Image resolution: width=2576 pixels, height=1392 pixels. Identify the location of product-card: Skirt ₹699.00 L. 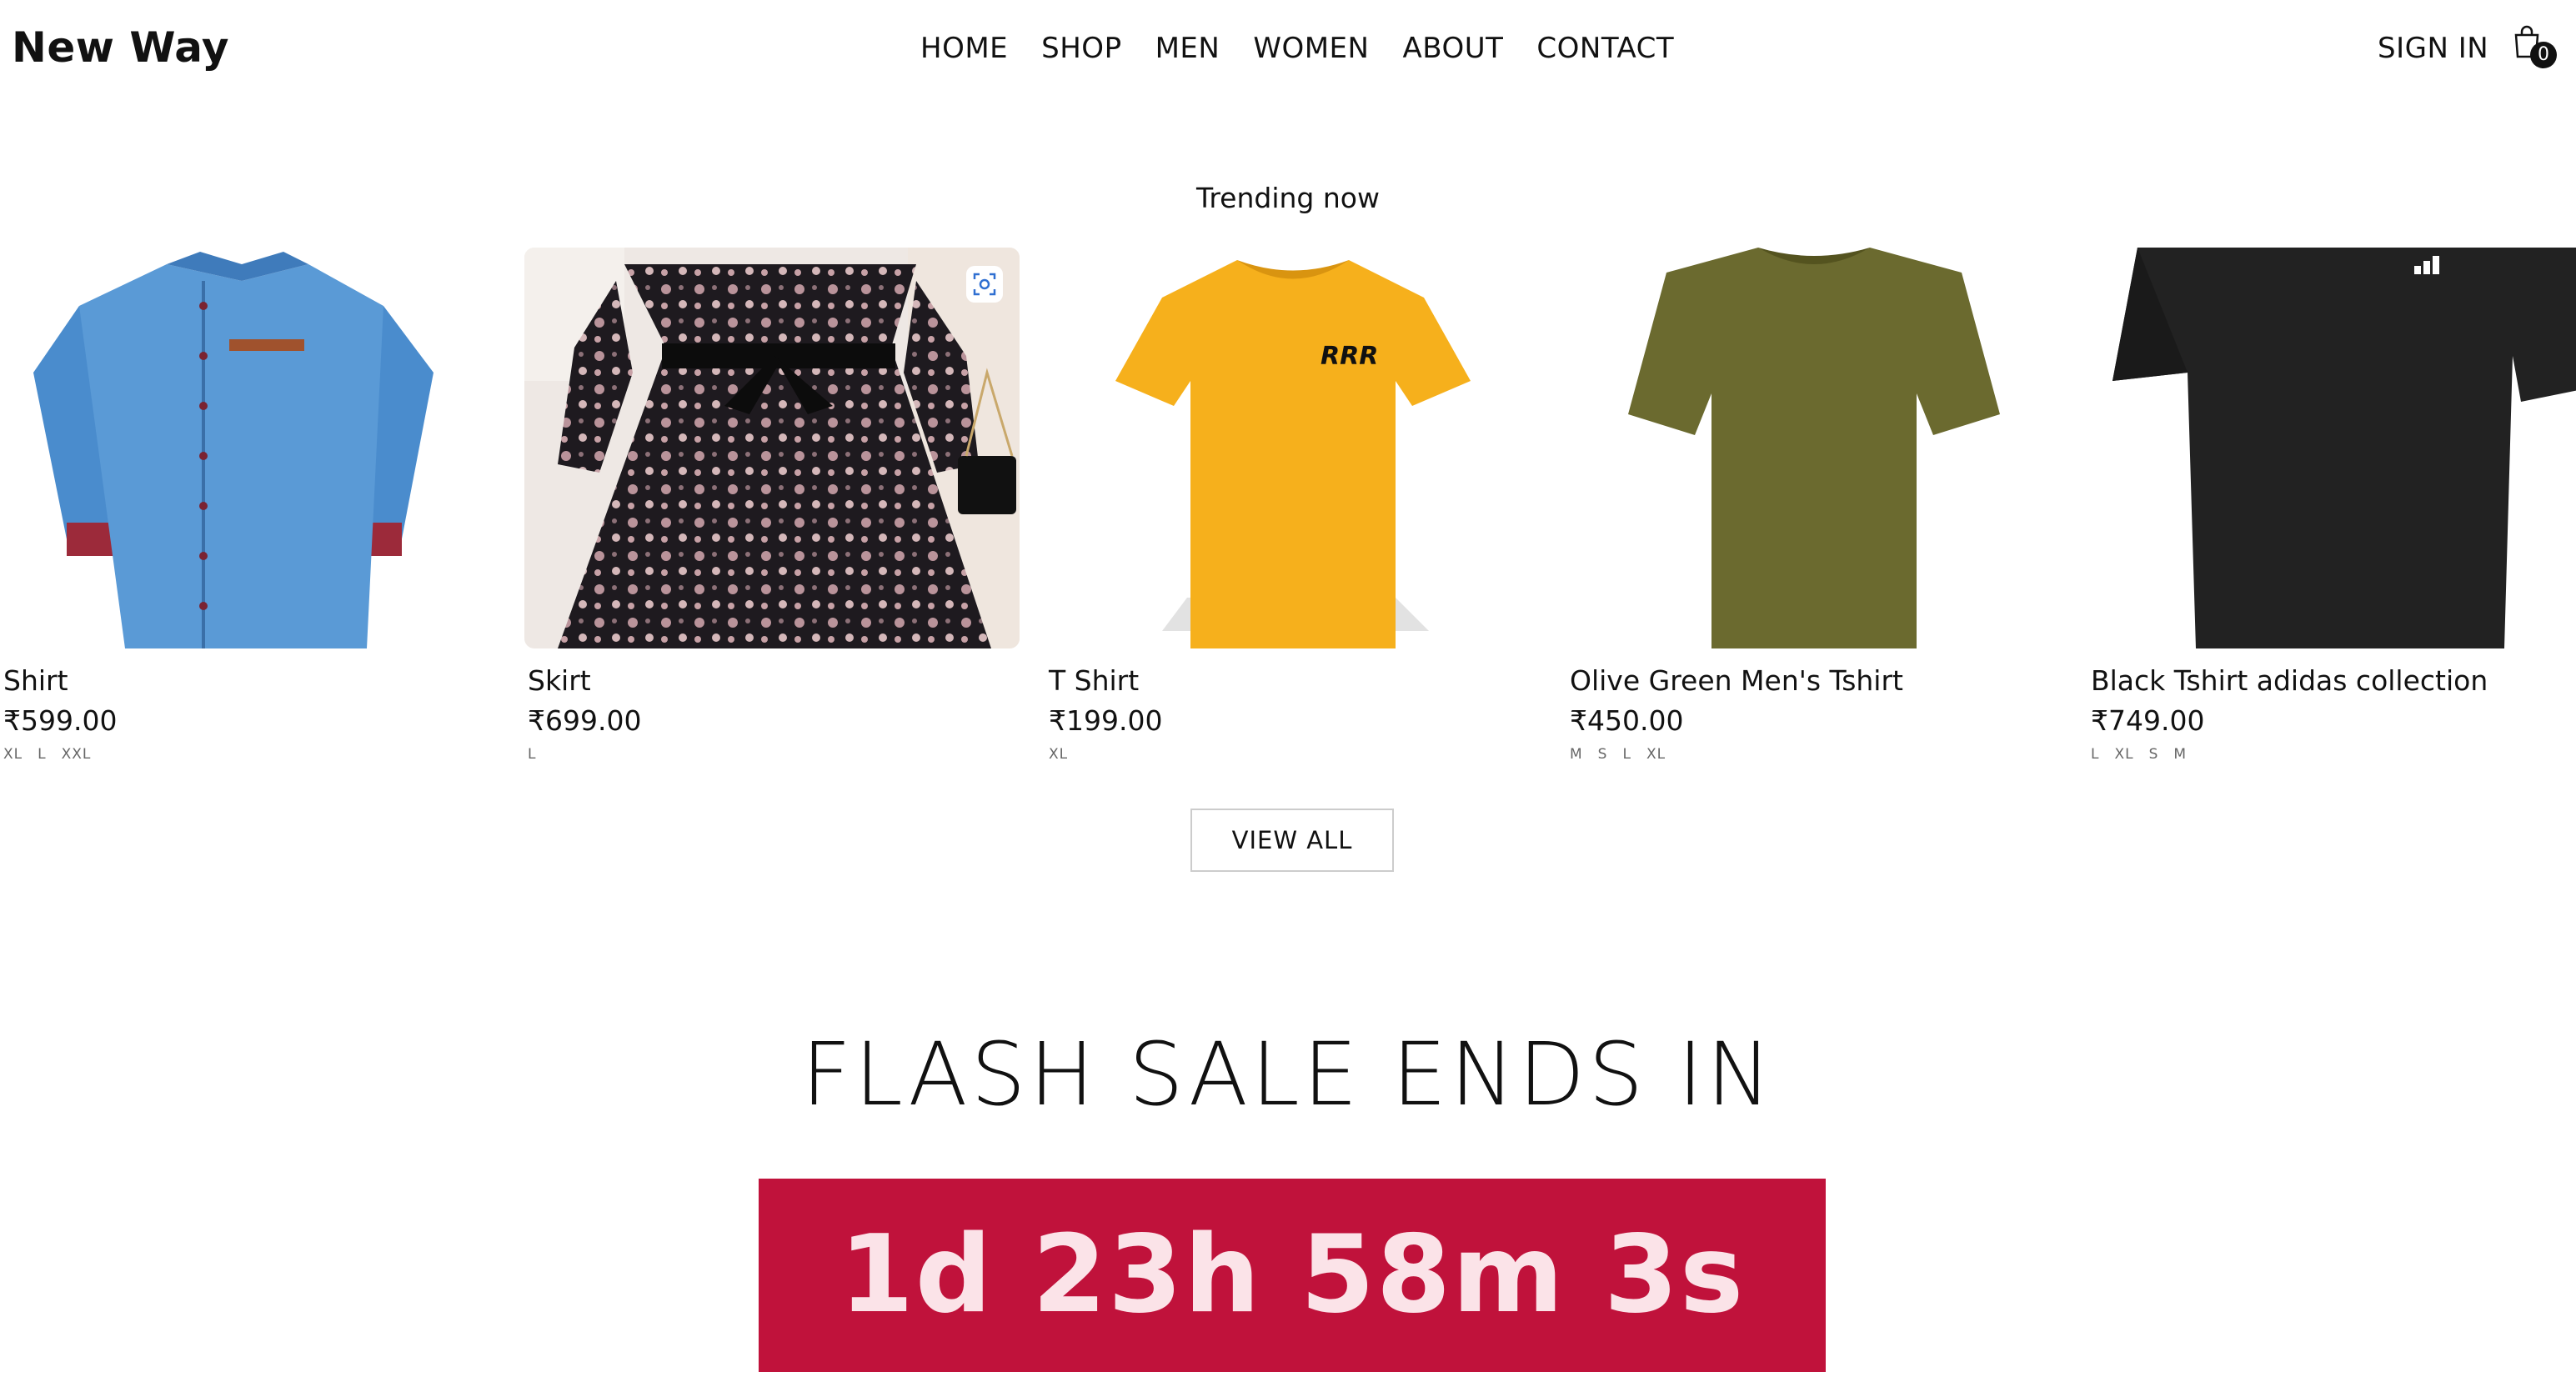
(772, 506).